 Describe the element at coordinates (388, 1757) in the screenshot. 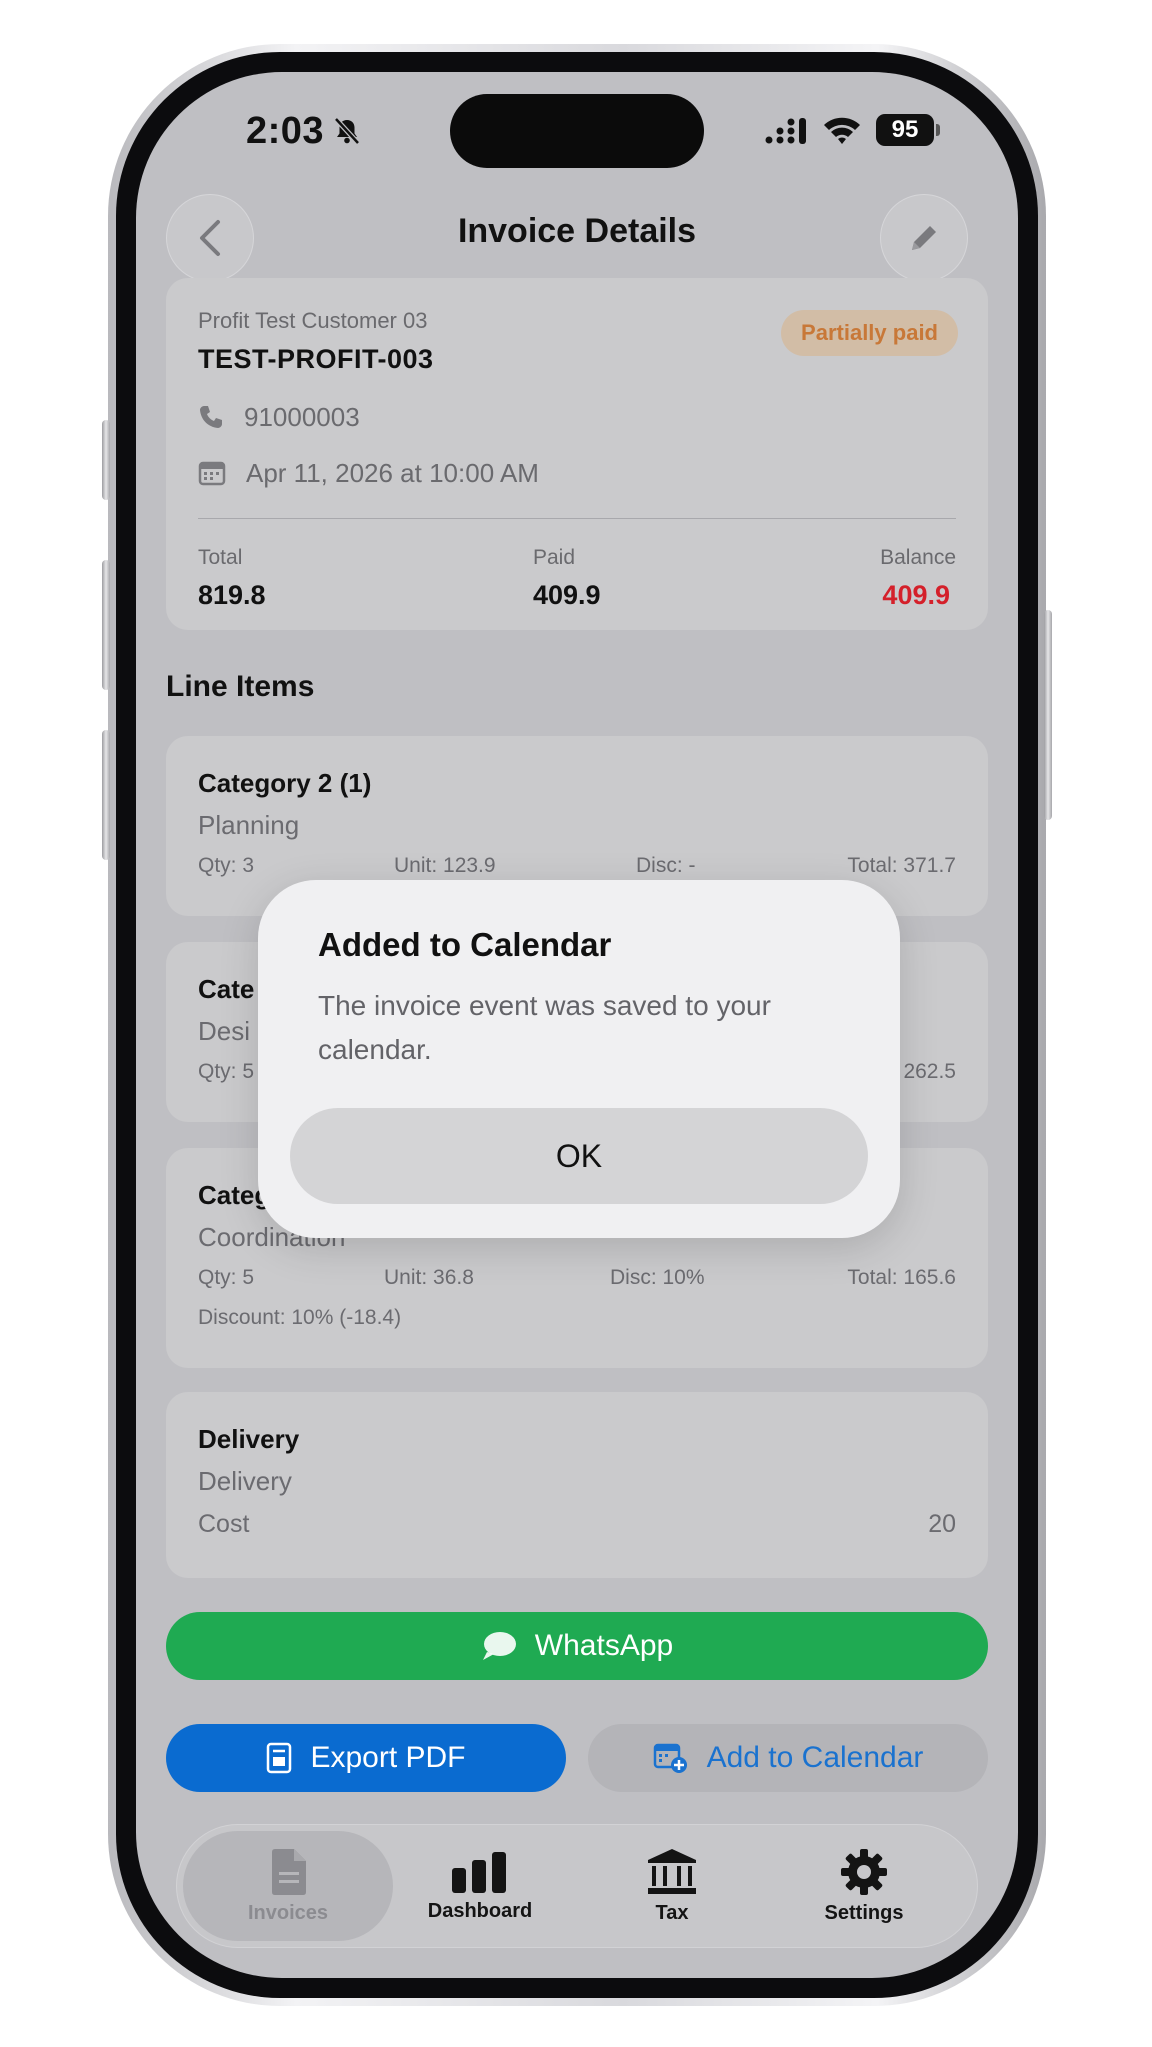

I see `export-pdf-label: Export PDF` at that location.